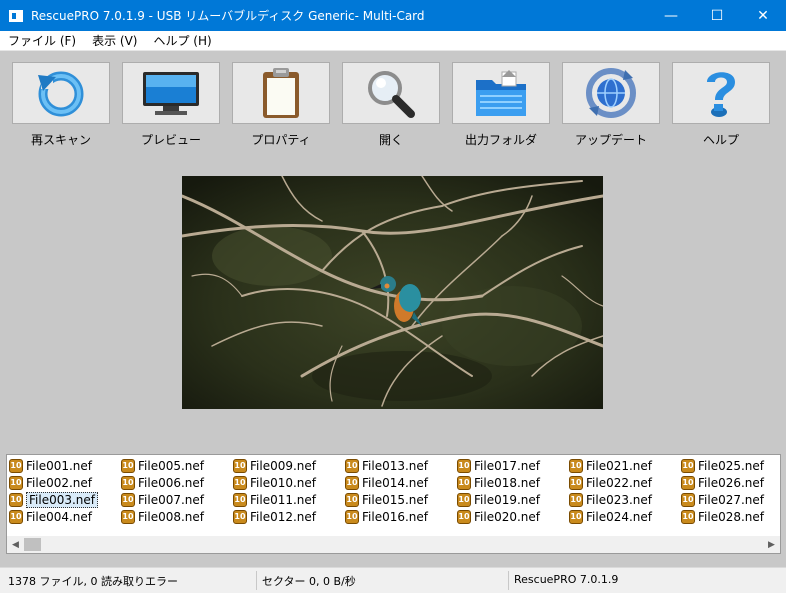 The image size is (786, 593). Describe the element at coordinates (16, 15) in the screenshot. I see `app-icon` at that location.